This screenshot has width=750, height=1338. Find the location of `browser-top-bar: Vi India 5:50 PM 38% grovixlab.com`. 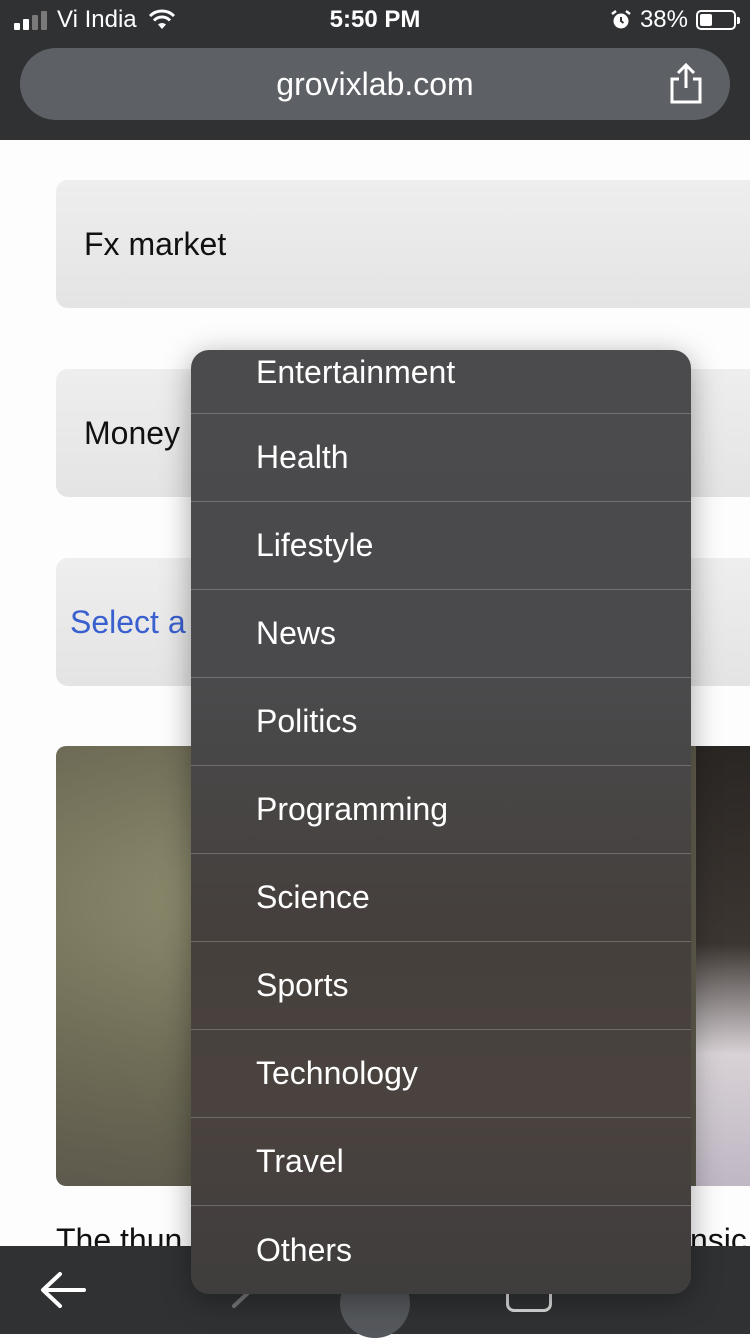

browser-top-bar: Vi India 5:50 PM 38% grovixlab.com is located at coordinates (375, 70).